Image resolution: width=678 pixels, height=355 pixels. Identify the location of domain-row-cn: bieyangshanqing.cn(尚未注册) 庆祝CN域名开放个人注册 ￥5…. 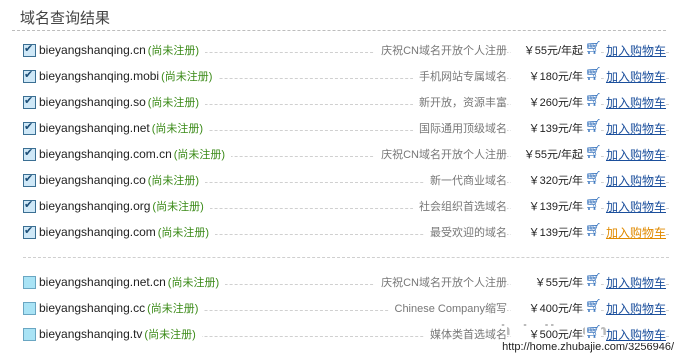
(346, 53).